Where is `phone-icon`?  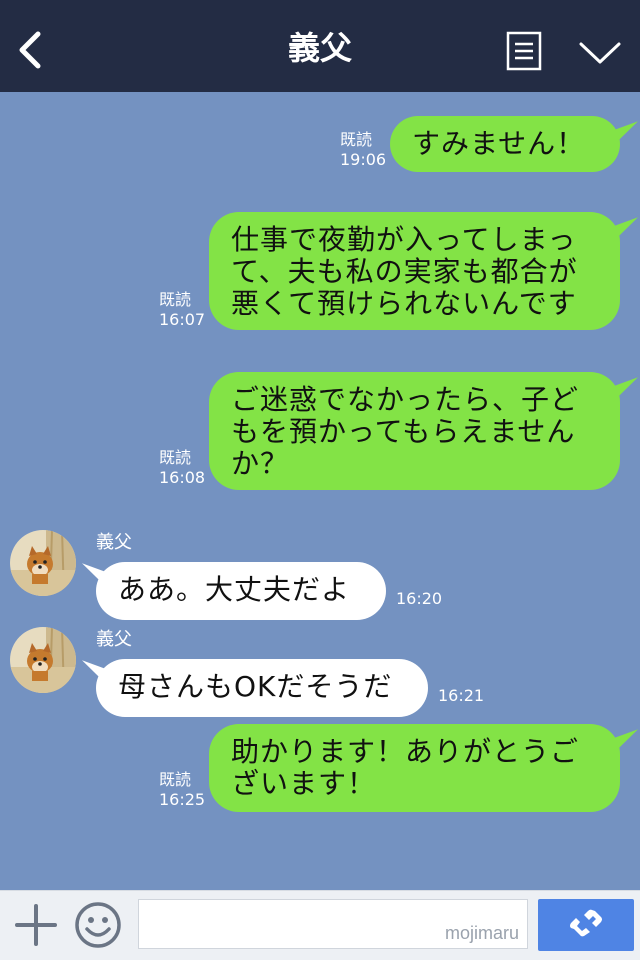
phone-icon is located at coordinates (586, 923).